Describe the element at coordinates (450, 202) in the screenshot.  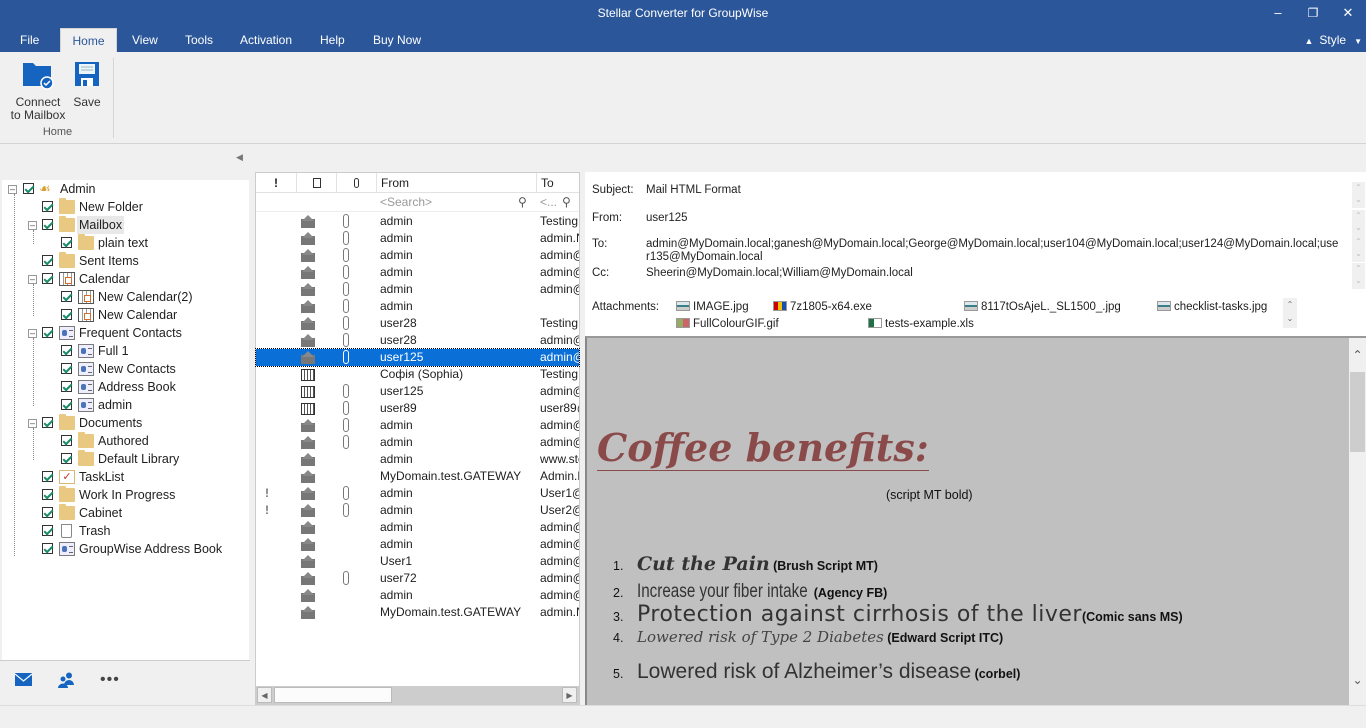
I see `from-search-input: <Search>` at that location.